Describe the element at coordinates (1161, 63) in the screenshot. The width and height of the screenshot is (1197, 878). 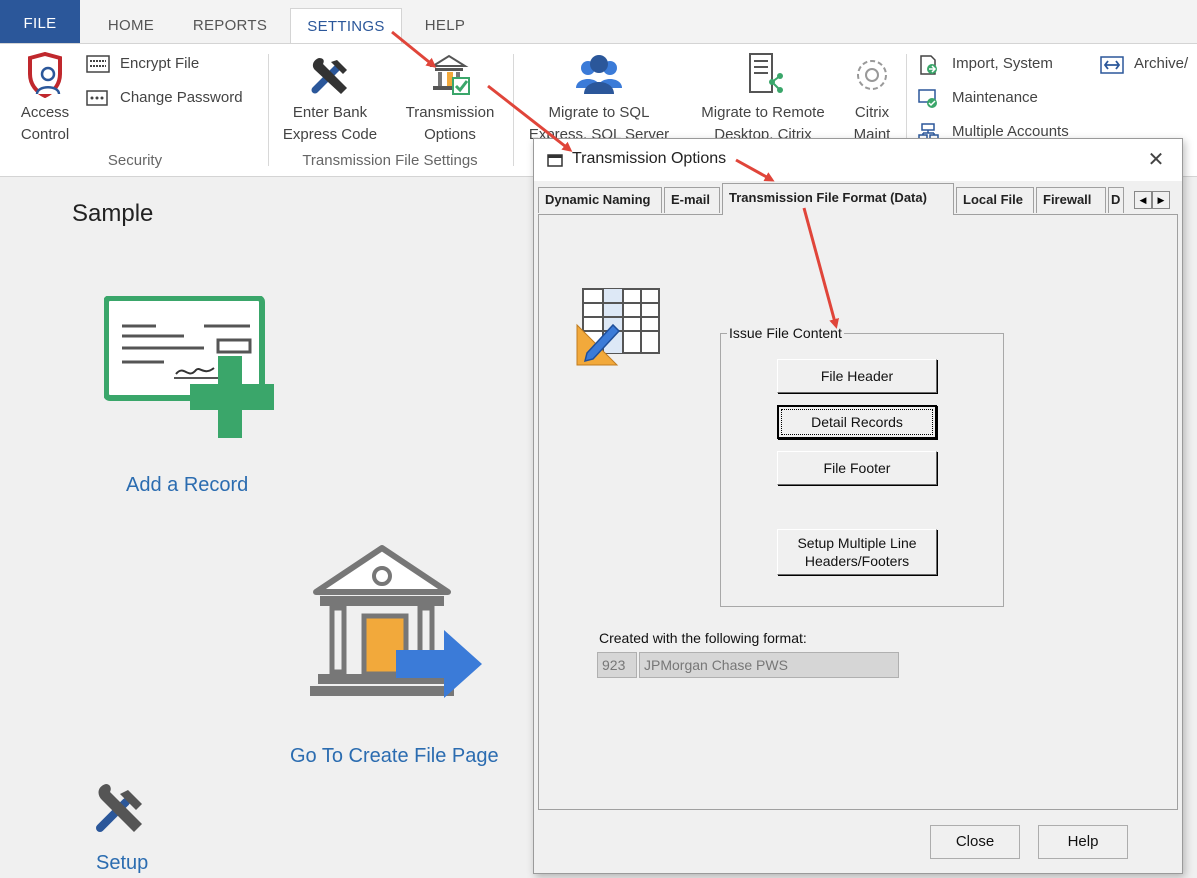
I see `archive-label: Archive/` at that location.